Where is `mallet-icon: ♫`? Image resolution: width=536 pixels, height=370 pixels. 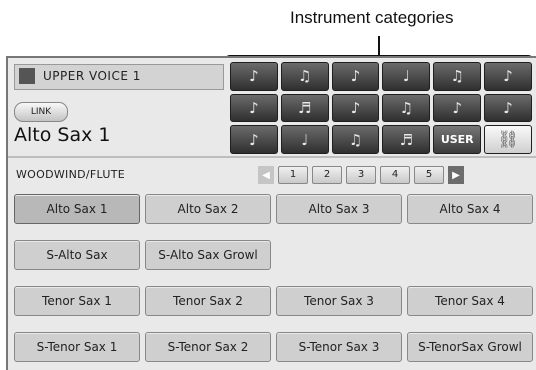 mallet-icon: ♫ is located at coordinates (457, 76).